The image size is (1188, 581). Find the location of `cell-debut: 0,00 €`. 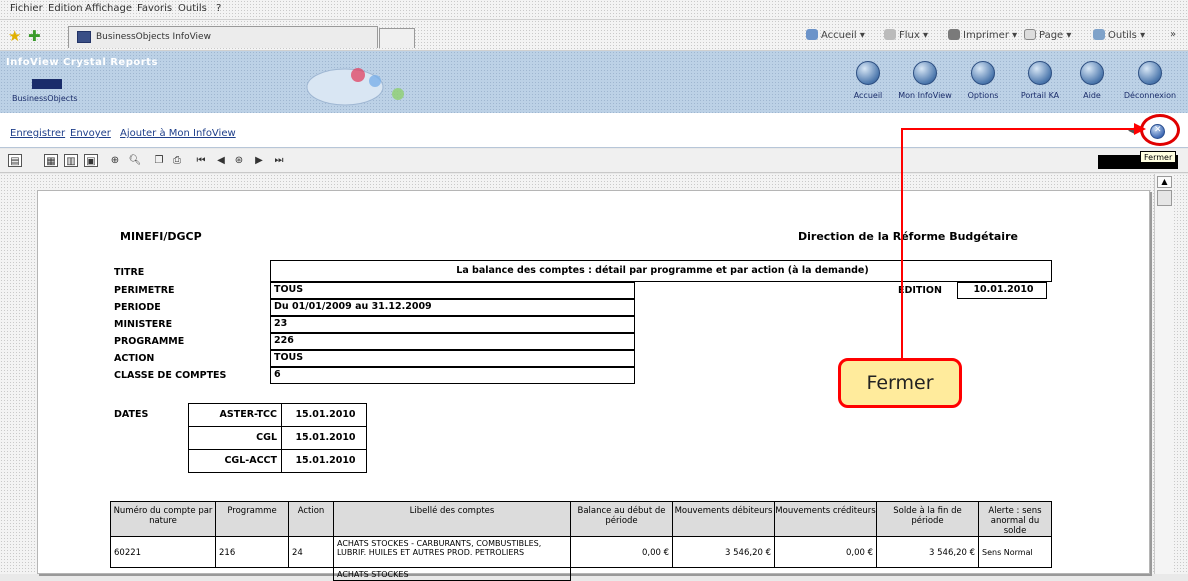

cell-debut: 0,00 € is located at coordinates (621, 552).